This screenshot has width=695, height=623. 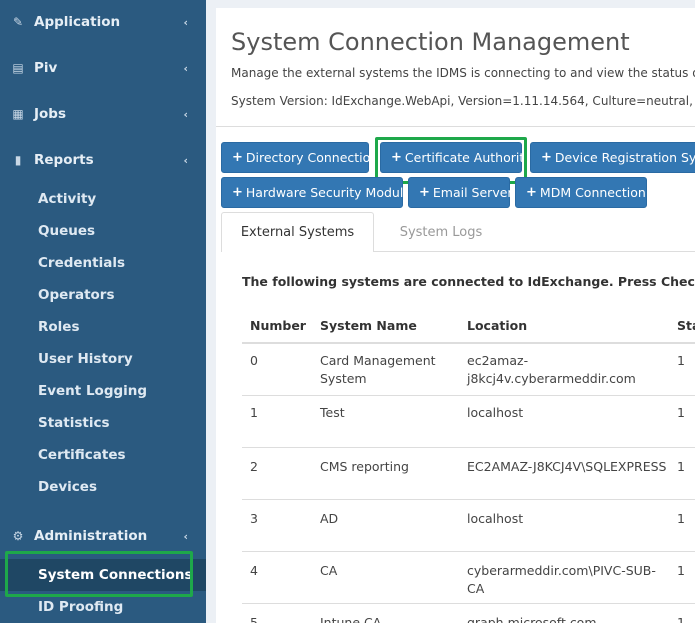 I want to click on sidebar-item-piv: ▤ Piv ‹, so click(x=103, y=68).